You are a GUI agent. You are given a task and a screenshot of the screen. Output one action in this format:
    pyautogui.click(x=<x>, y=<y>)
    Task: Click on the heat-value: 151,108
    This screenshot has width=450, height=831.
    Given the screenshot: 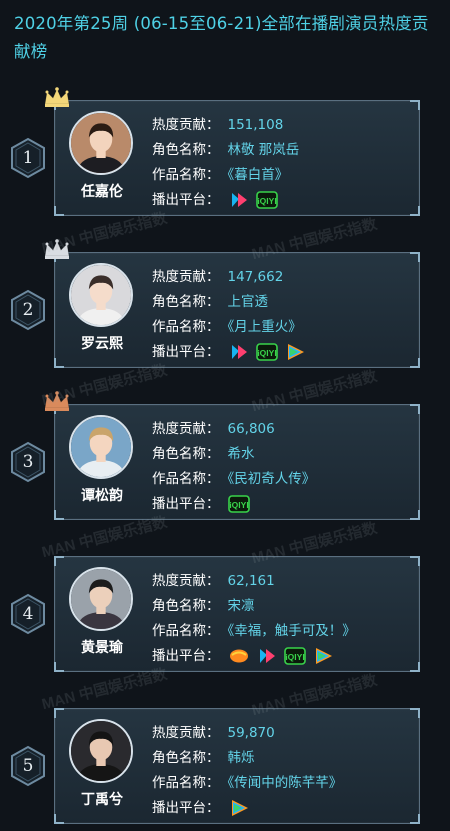 What is the action you would take?
    pyautogui.click(x=255, y=125)
    